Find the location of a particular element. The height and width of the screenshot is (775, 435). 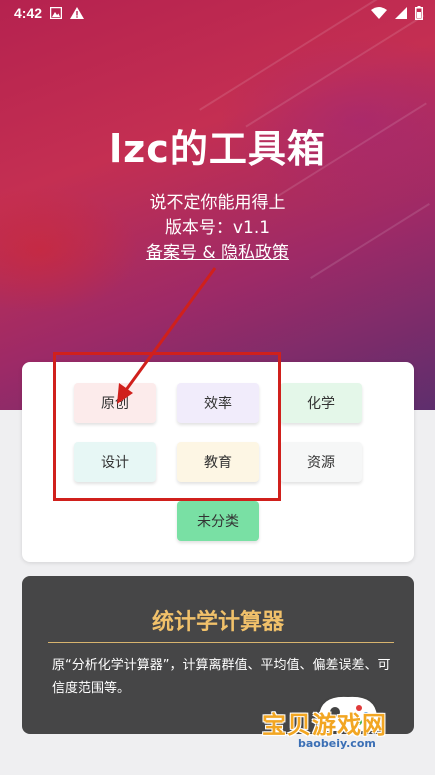

tool-title: 统计学计算器 is located at coordinates (217, 622).